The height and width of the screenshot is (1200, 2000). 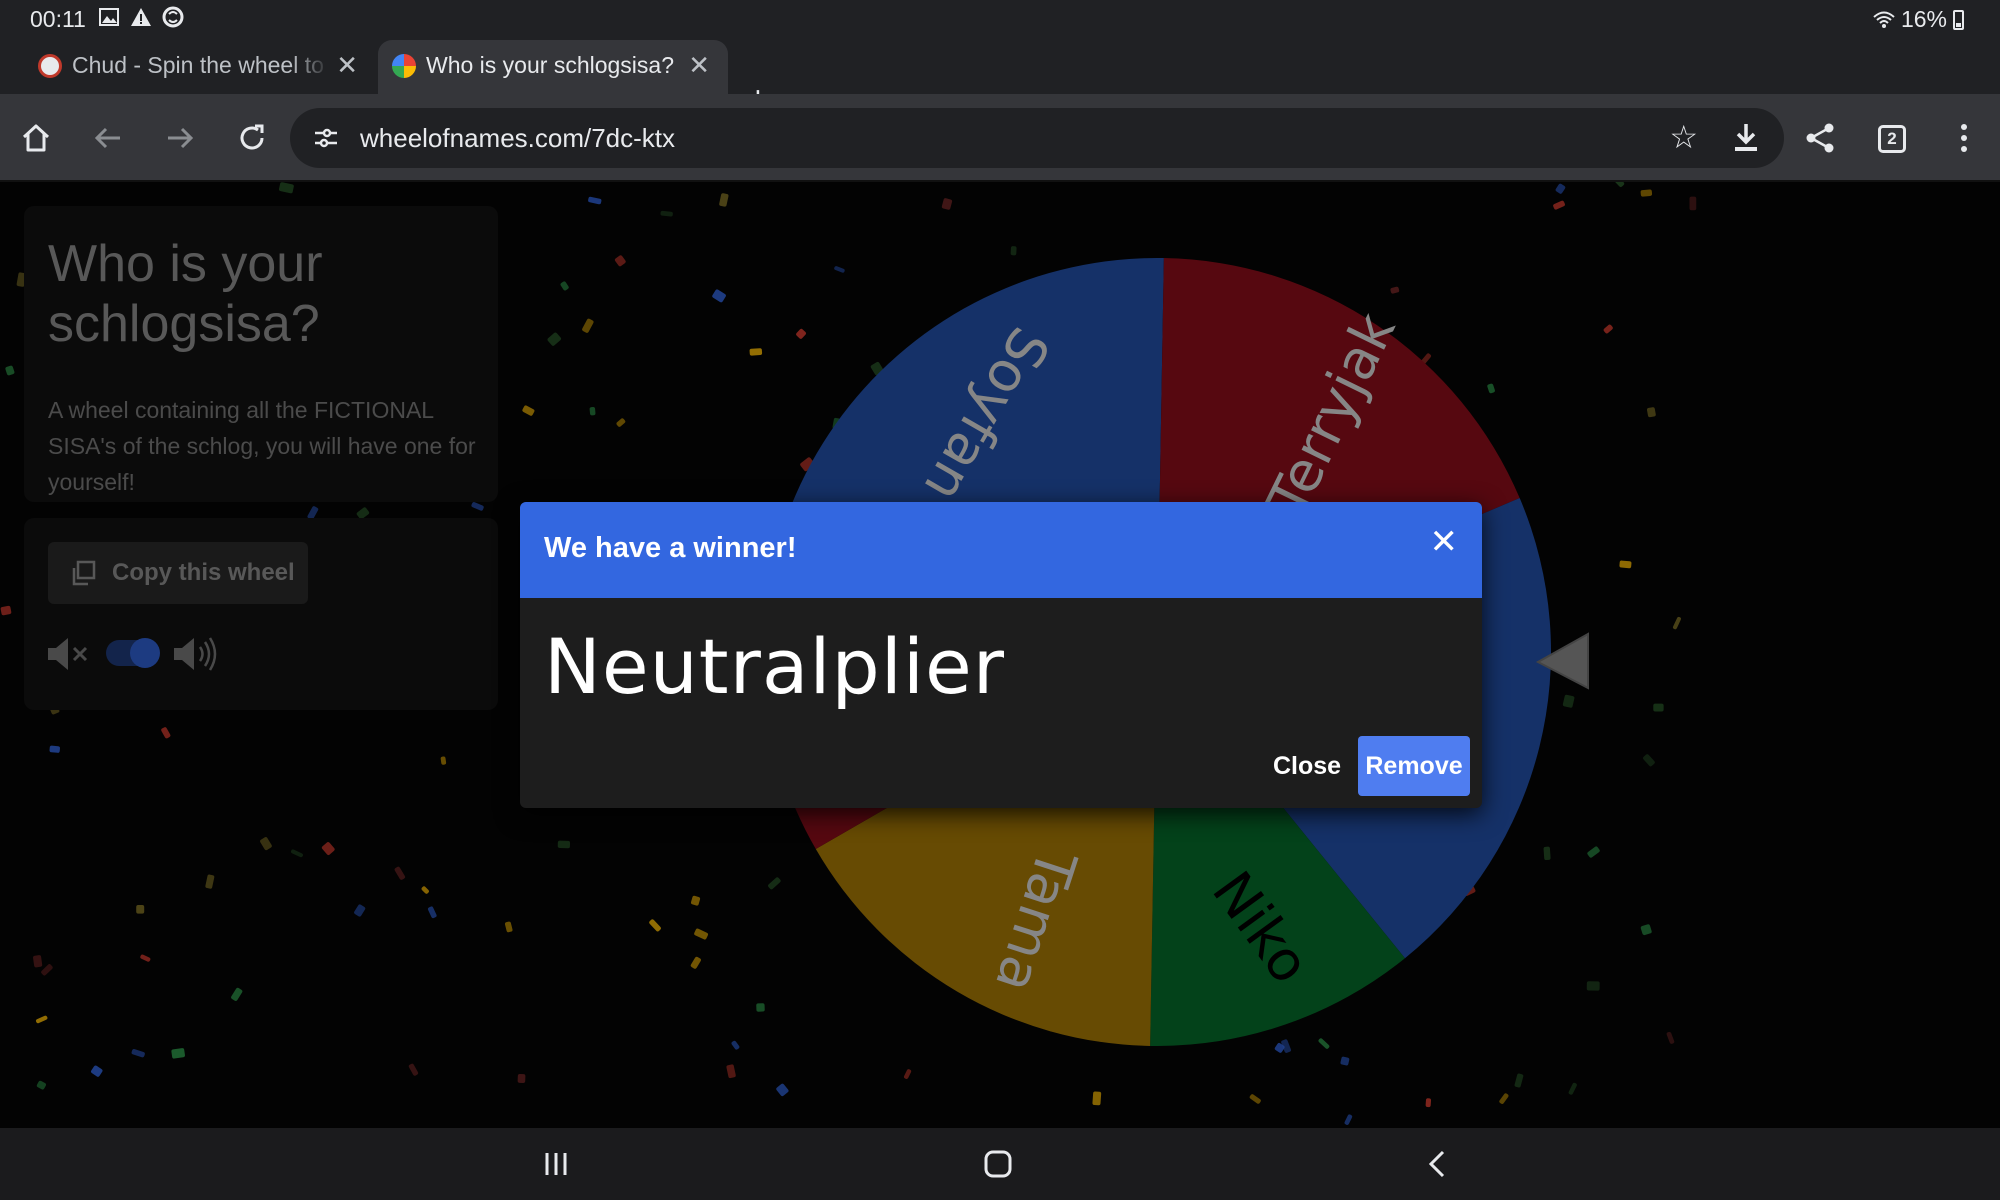 What do you see at coordinates (1892, 139) in the screenshot?
I see `tab-switcher-button: 2` at bounding box center [1892, 139].